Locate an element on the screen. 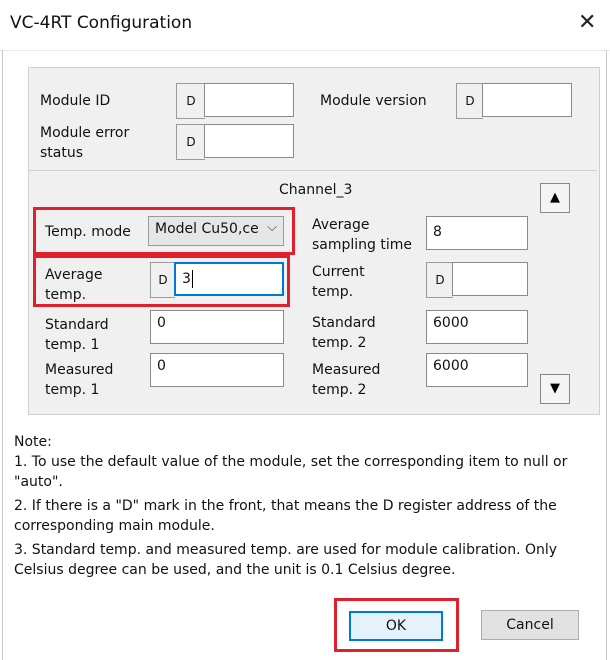 The height and width of the screenshot is (660, 610). avg-temp-value: 3 is located at coordinates (186, 279).